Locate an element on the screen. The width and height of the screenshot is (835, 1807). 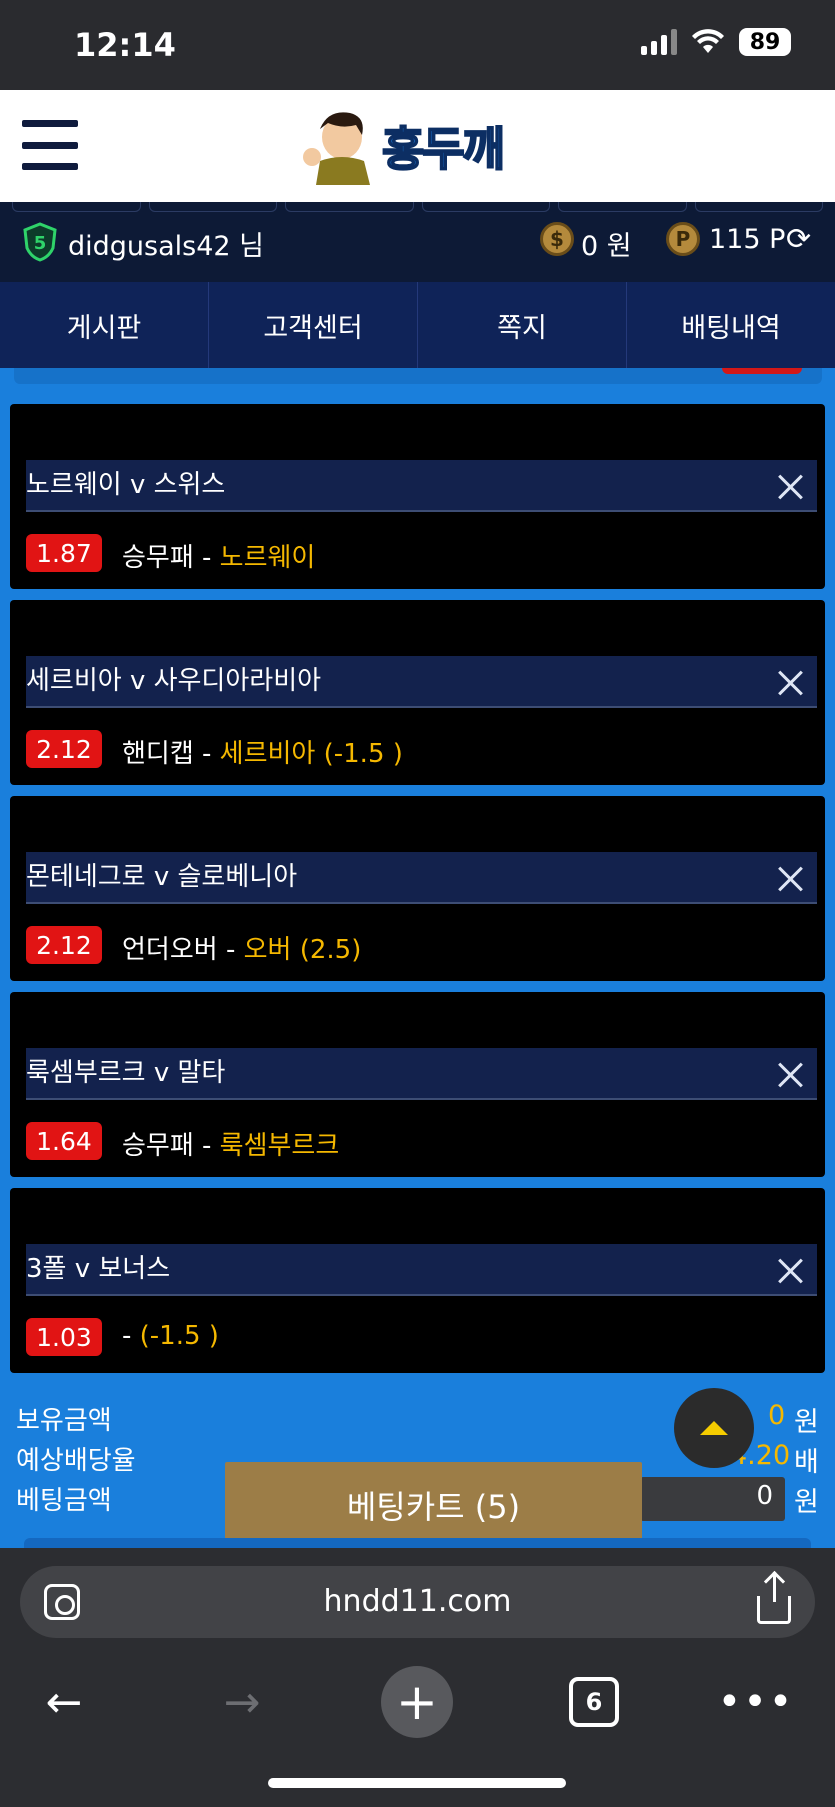
url-text: hndd11.com is located at coordinates (417, 1601).